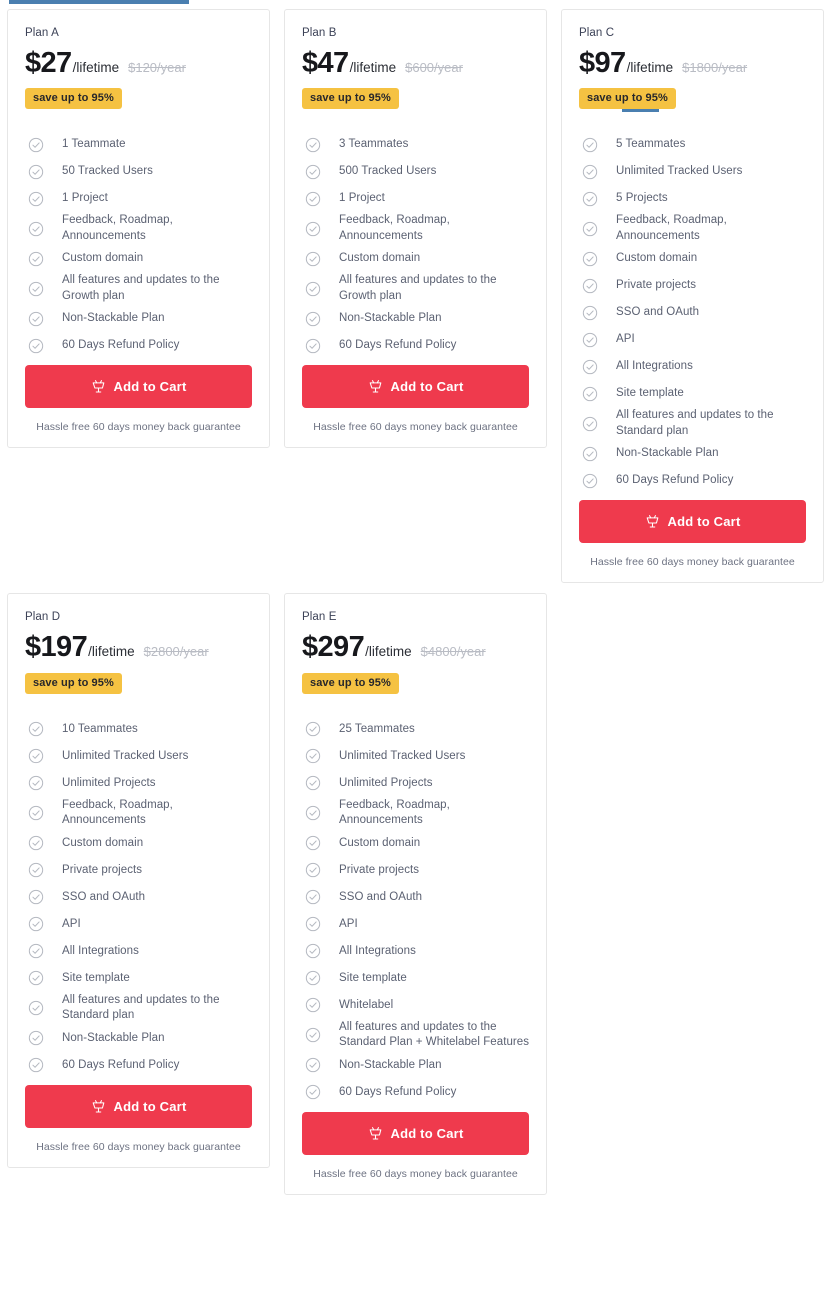 This screenshot has height=1311, width=831. Describe the element at coordinates (415, 63) in the screenshot. I see `plan-price-row: $47/lifetime $600/year` at that location.